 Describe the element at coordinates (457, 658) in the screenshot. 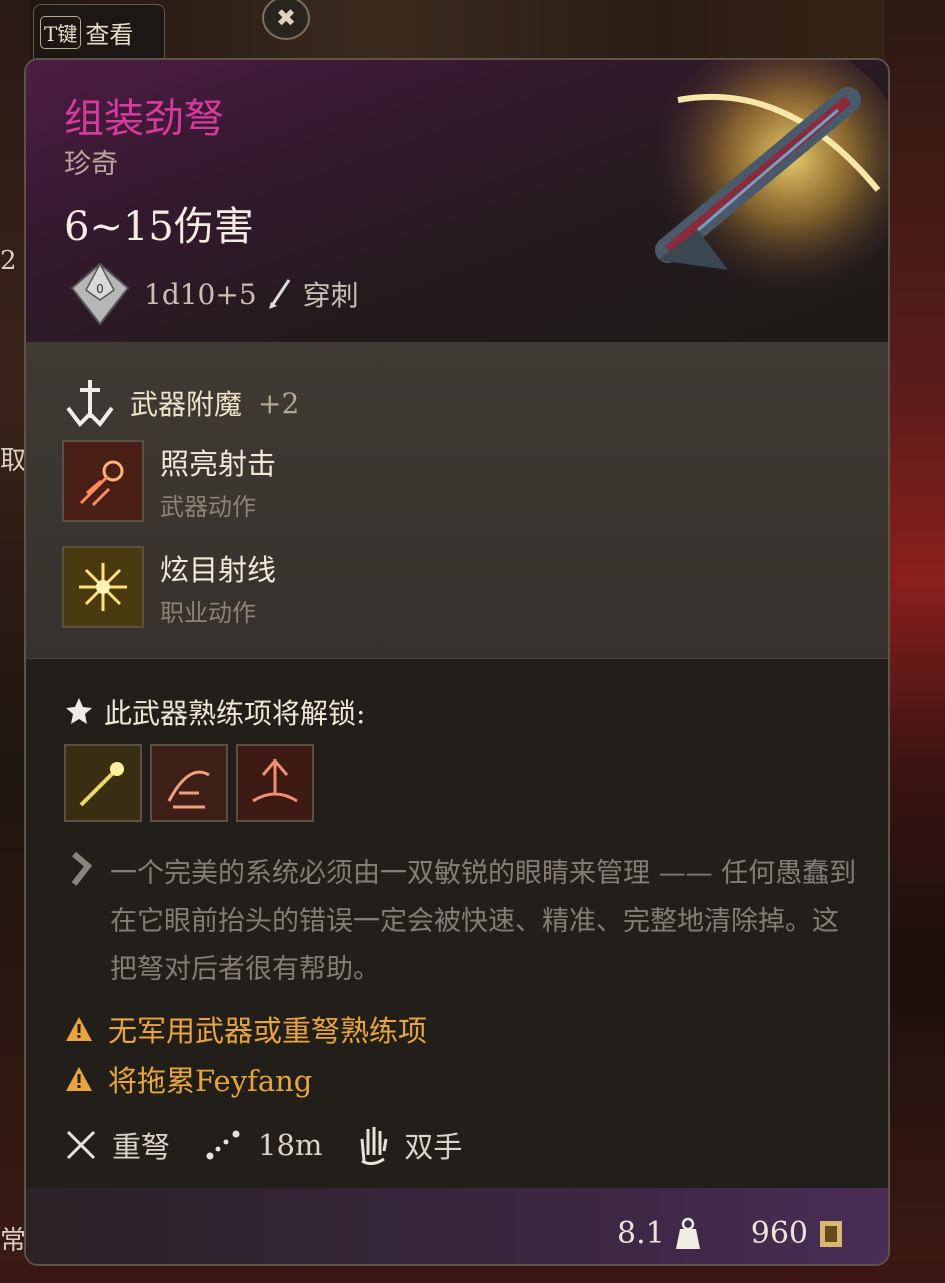

I see `section-divider` at that location.